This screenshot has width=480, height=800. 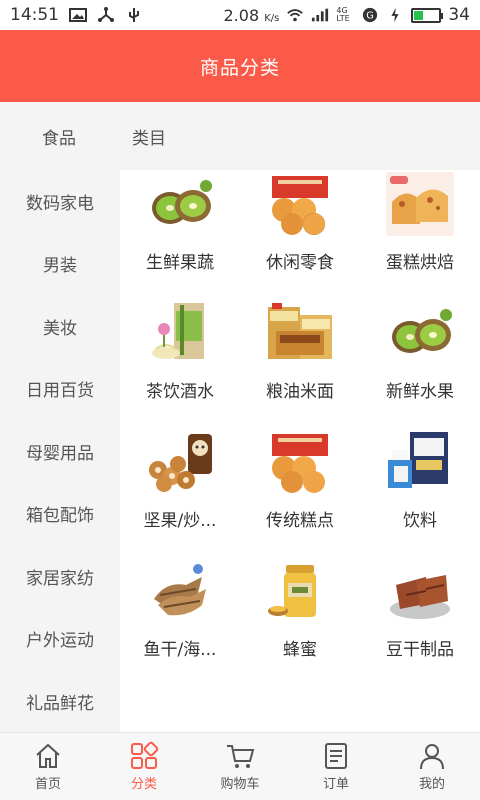 I want to click on image-icon, so click(x=78, y=15).